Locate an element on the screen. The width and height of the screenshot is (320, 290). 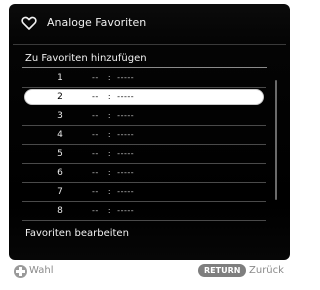
favorite-slot-4: 4 -- : ----- is located at coordinates (144, 135).